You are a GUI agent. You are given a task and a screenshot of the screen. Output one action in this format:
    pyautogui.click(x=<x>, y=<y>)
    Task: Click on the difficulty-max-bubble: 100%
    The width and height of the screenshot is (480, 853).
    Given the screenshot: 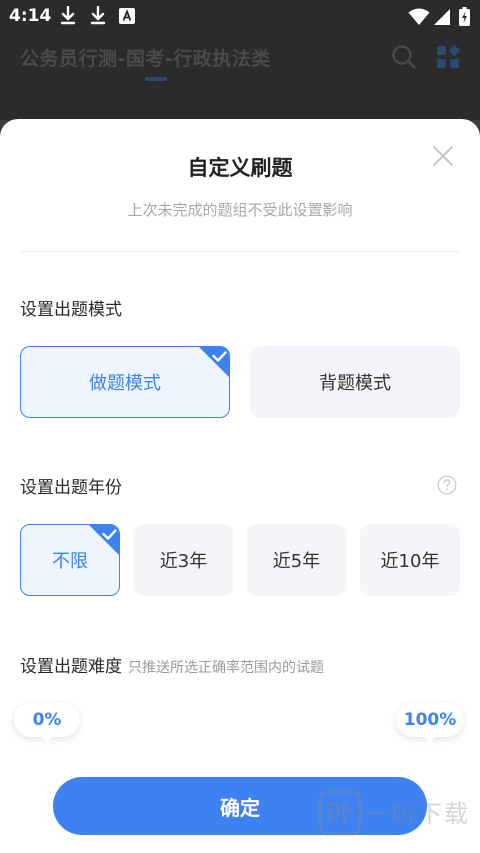 What is the action you would take?
    pyautogui.click(x=430, y=723)
    